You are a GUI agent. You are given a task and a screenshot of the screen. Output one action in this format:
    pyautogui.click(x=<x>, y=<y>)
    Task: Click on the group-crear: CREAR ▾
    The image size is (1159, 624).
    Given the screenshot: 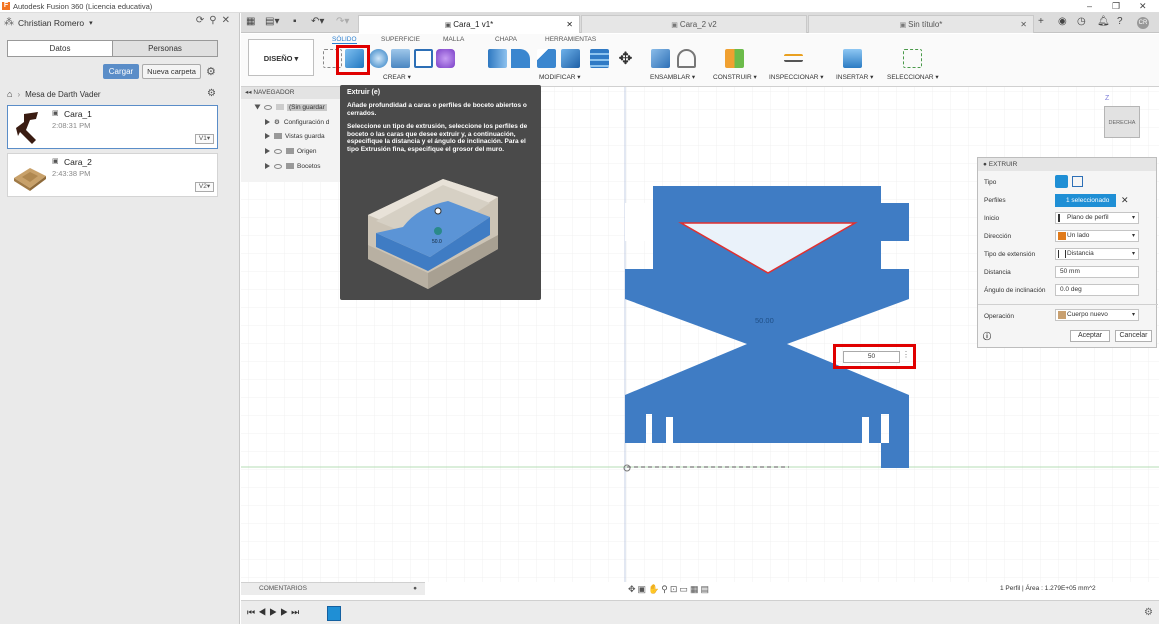 What is the action you would take?
    pyautogui.click(x=397, y=77)
    